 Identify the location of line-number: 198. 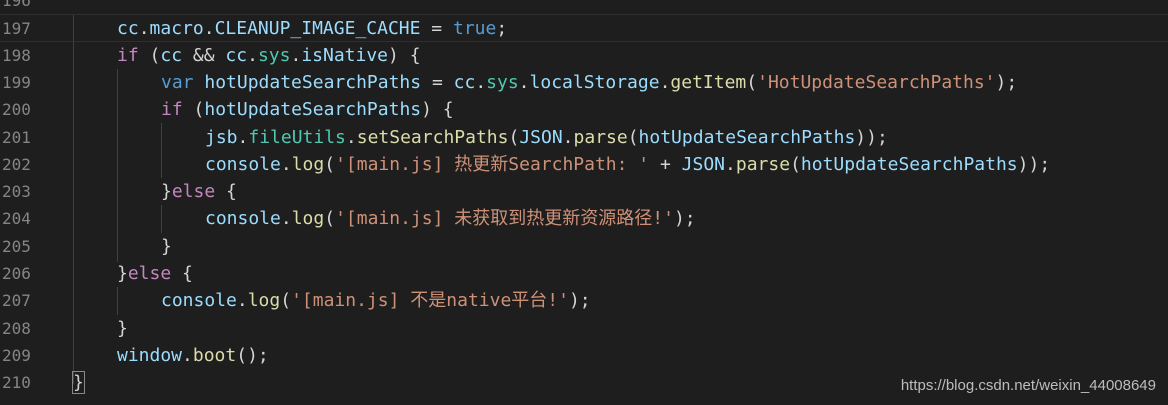
(16, 55).